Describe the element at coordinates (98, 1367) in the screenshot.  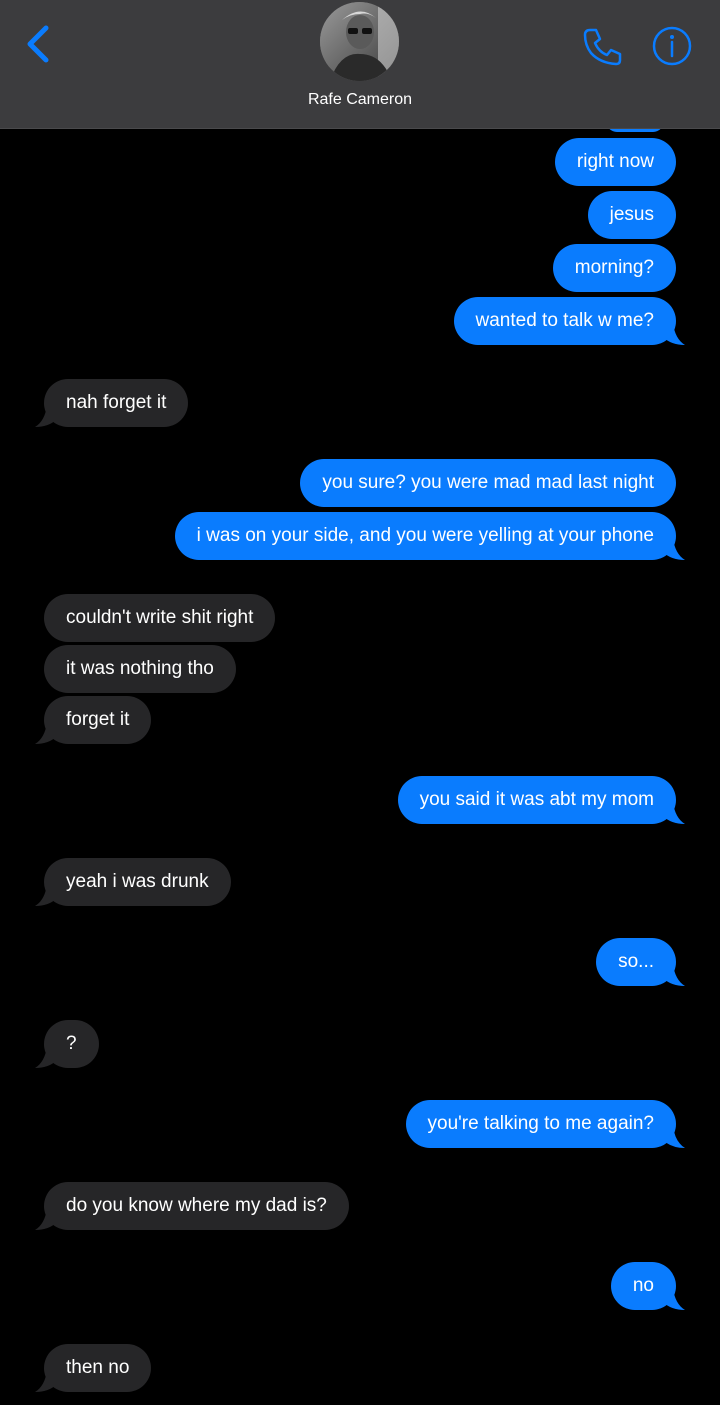
I see `message-text: then no` at that location.